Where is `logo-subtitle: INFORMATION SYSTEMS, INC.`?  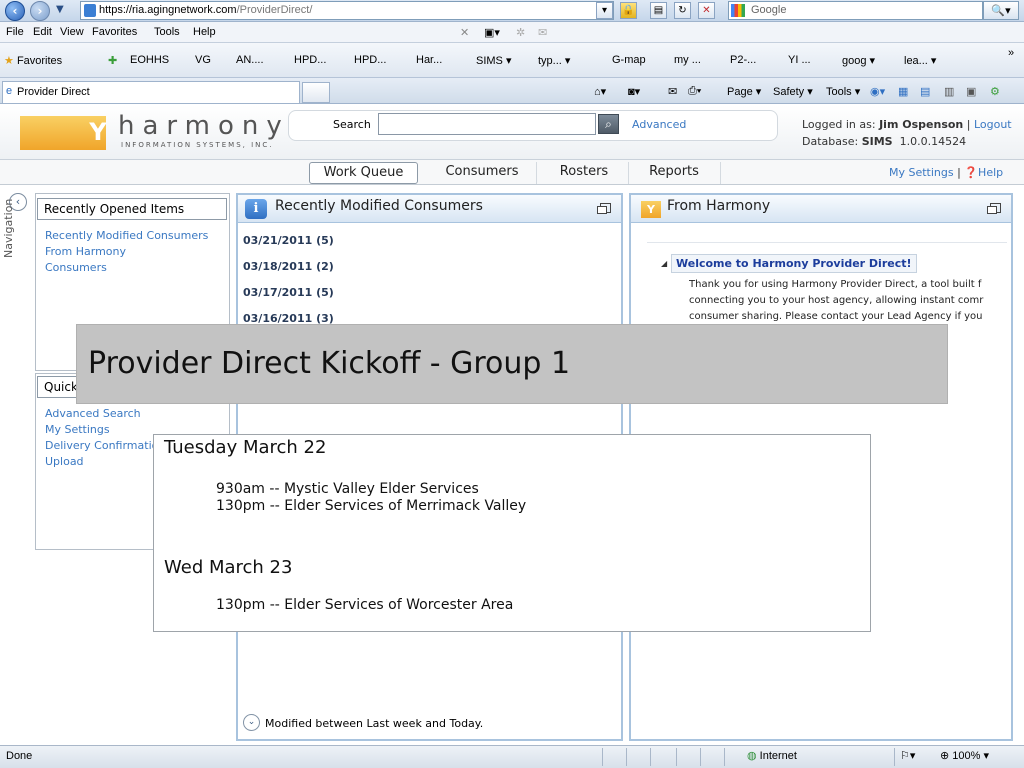 logo-subtitle: INFORMATION SYSTEMS, INC. is located at coordinates (197, 145).